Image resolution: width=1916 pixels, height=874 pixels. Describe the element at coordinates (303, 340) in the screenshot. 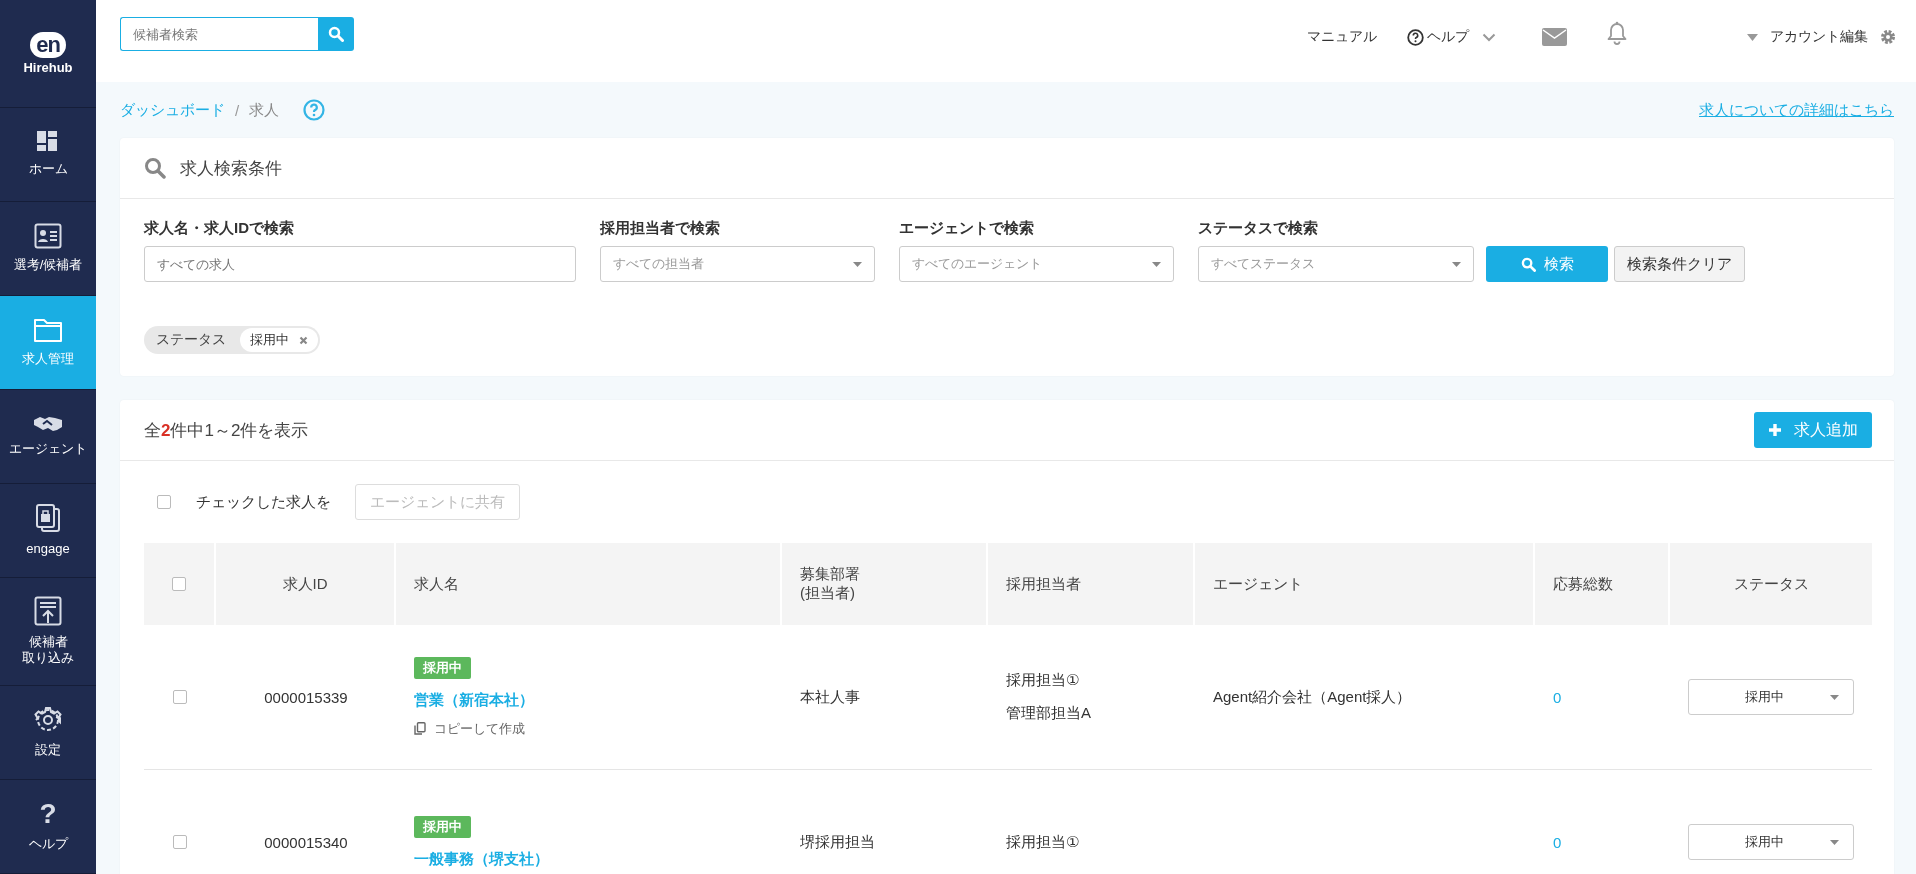

I see `remove-icon` at that location.